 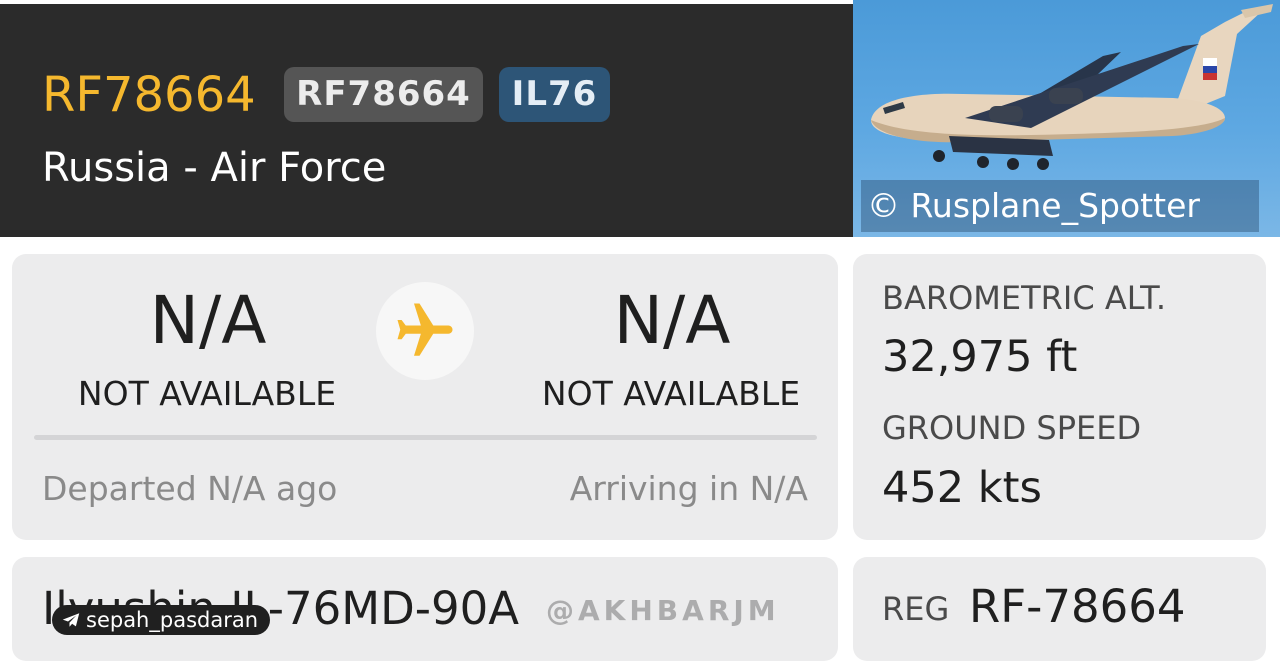 I want to click on ground-speed-label: GROUND SPEED, so click(x=1012, y=428).